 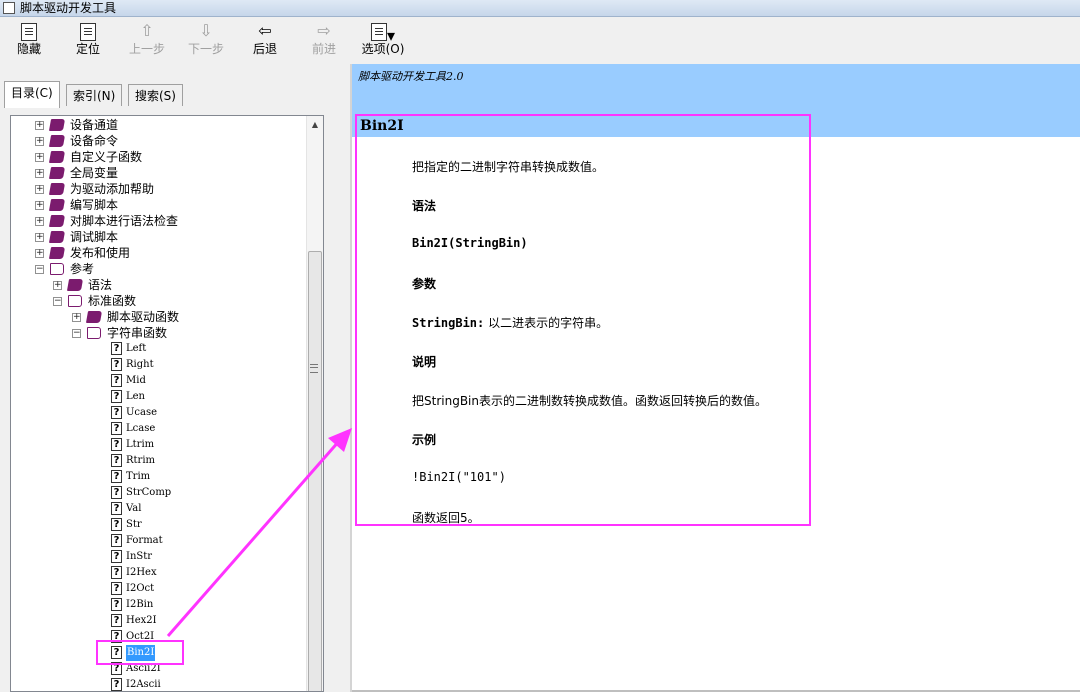 What do you see at coordinates (159, 621) in the screenshot?
I see `tree-item-func-Hex2I: ? Hex2I` at bounding box center [159, 621].